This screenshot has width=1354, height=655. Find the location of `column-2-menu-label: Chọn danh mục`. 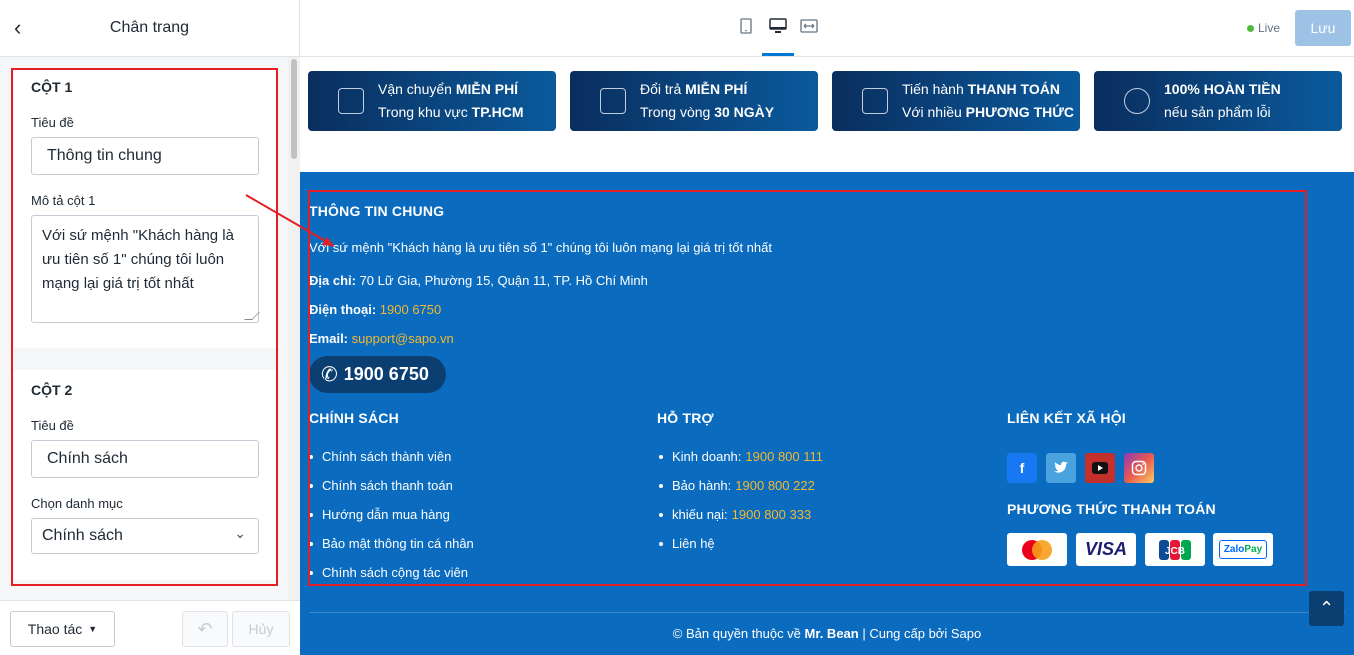

column-2-menu-label: Chọn danh mục is located at coordinates (77, 503).